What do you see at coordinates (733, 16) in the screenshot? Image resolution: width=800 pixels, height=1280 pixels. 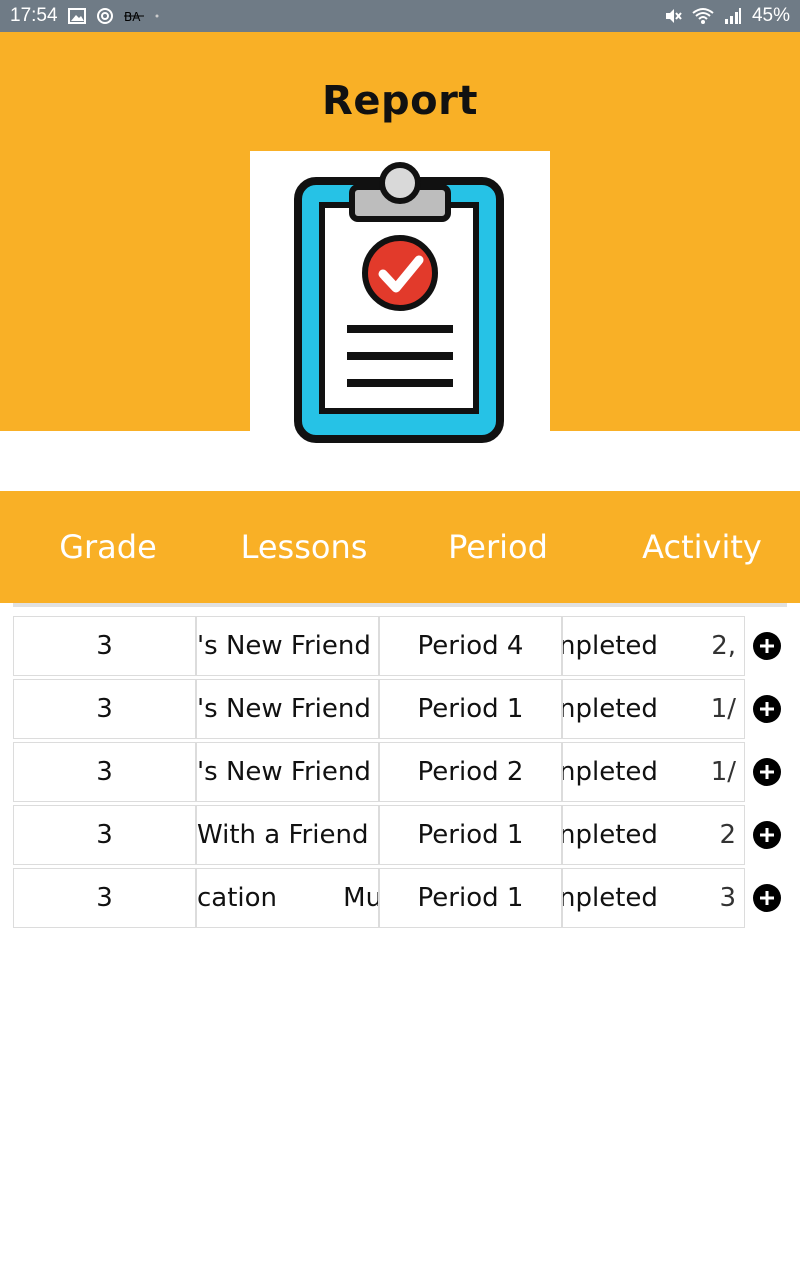 I see `signal-icon` at bounding box center [733, 16].